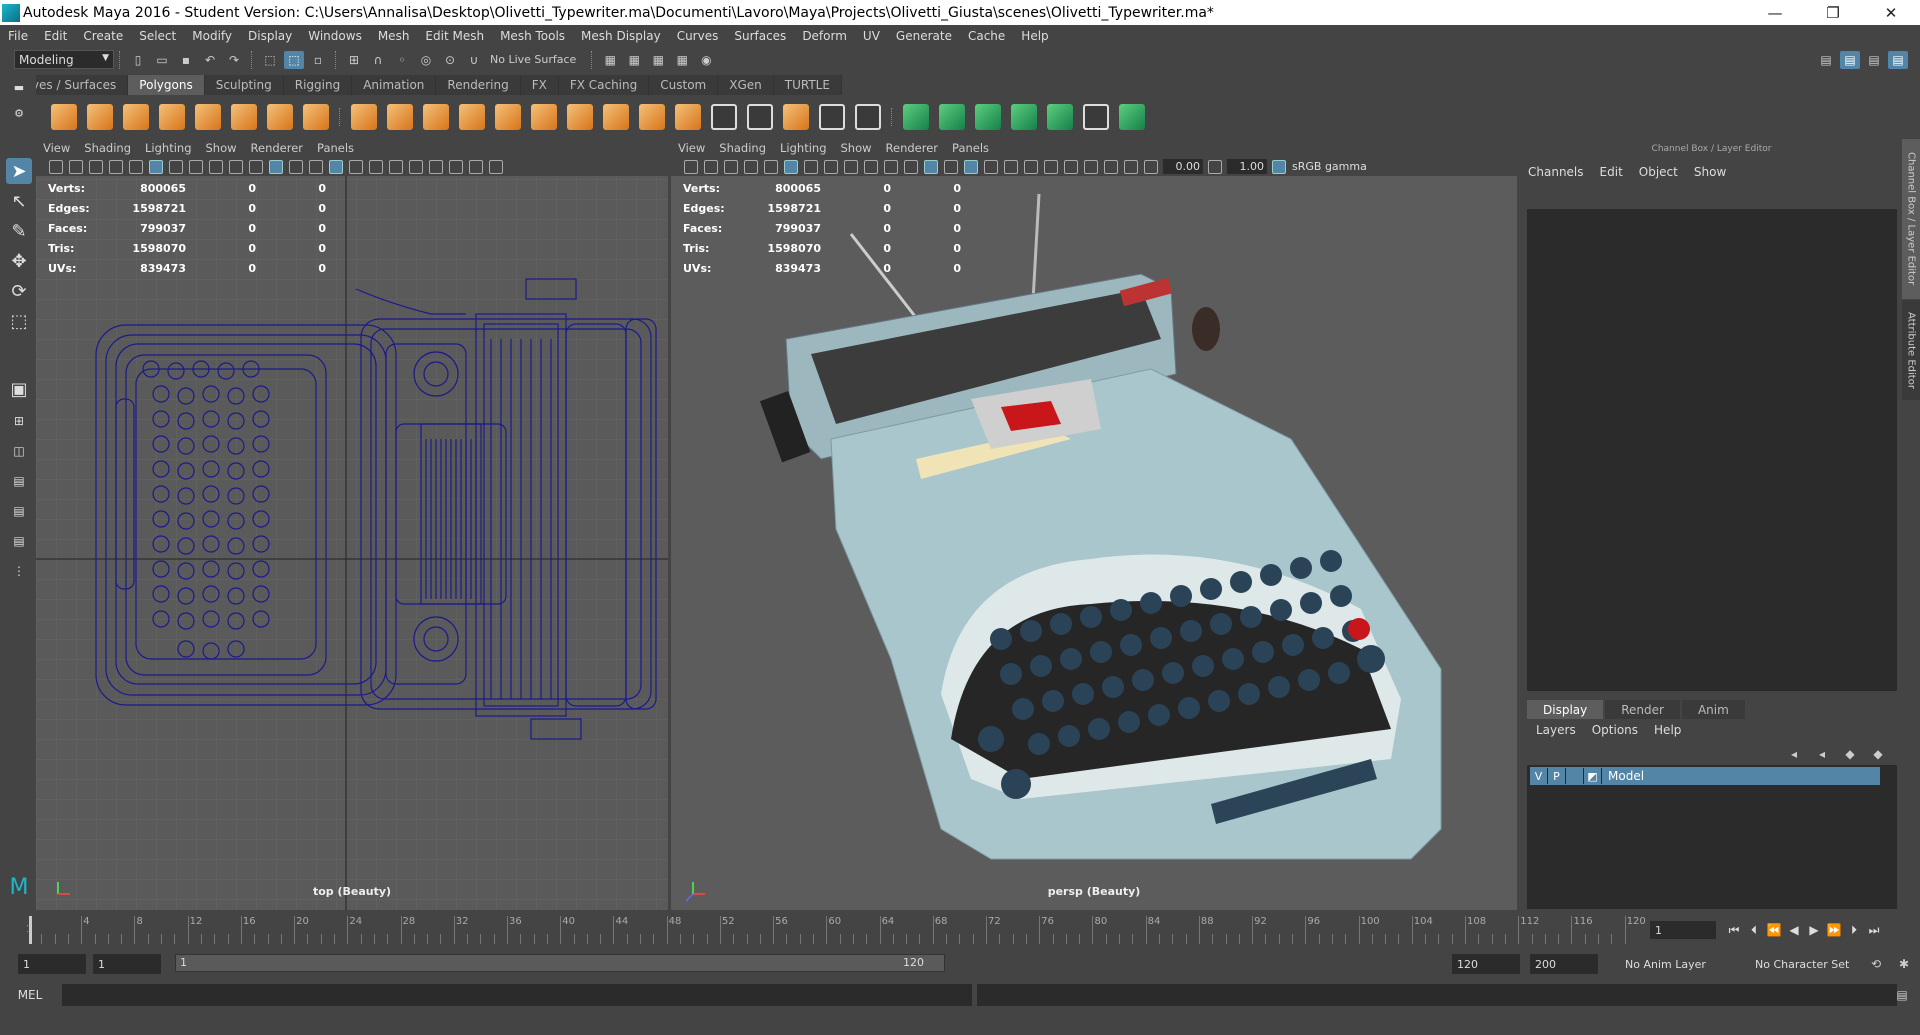  What do you see at coordinates (1556, 172) in the screenshot?
I see `channel-menu-channels: Channels` at bounding box center [1556, 172].